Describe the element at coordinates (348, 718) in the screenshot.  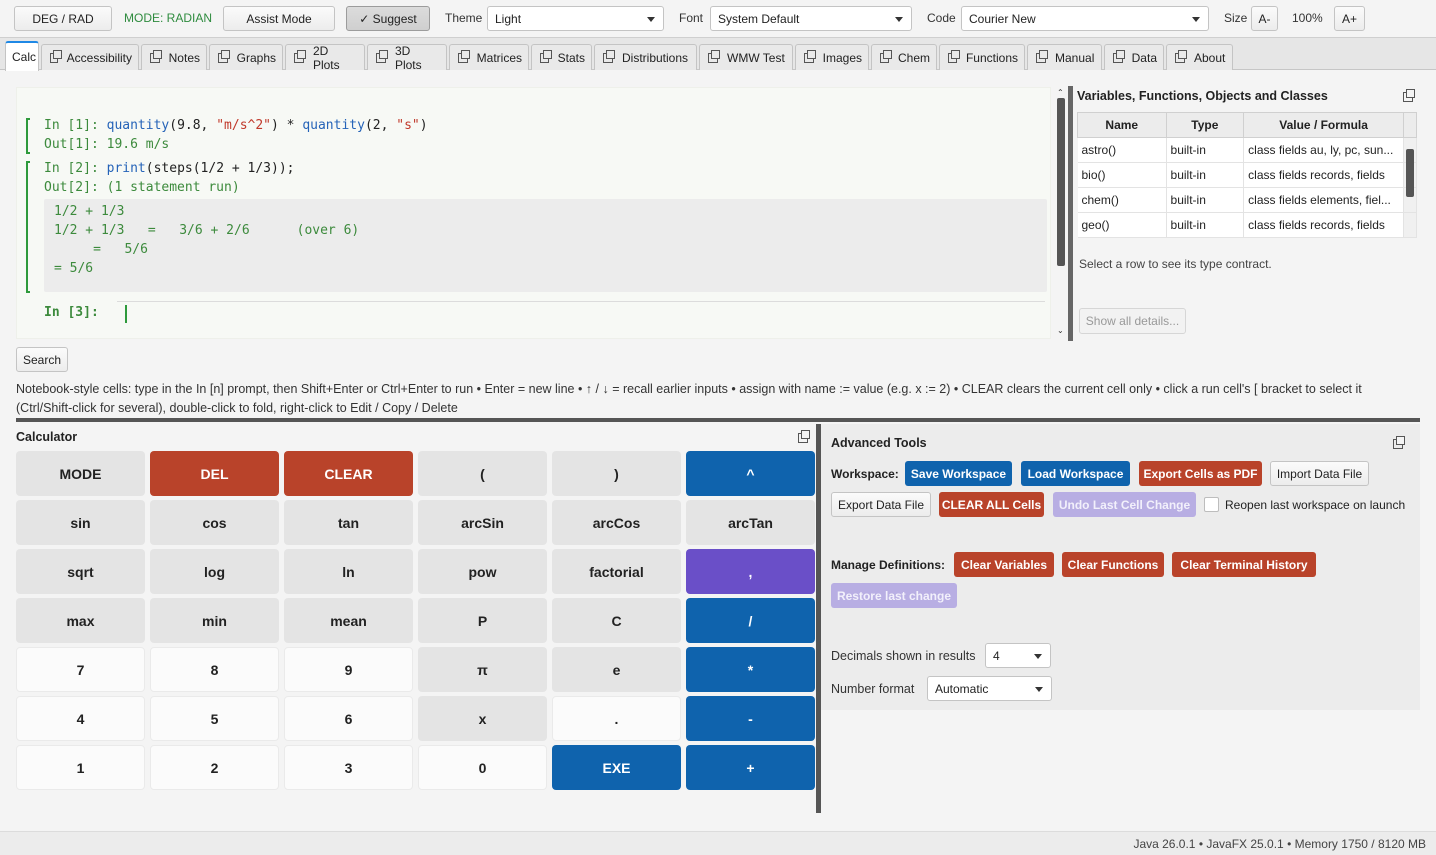
I see `key-6: 6` at that location.